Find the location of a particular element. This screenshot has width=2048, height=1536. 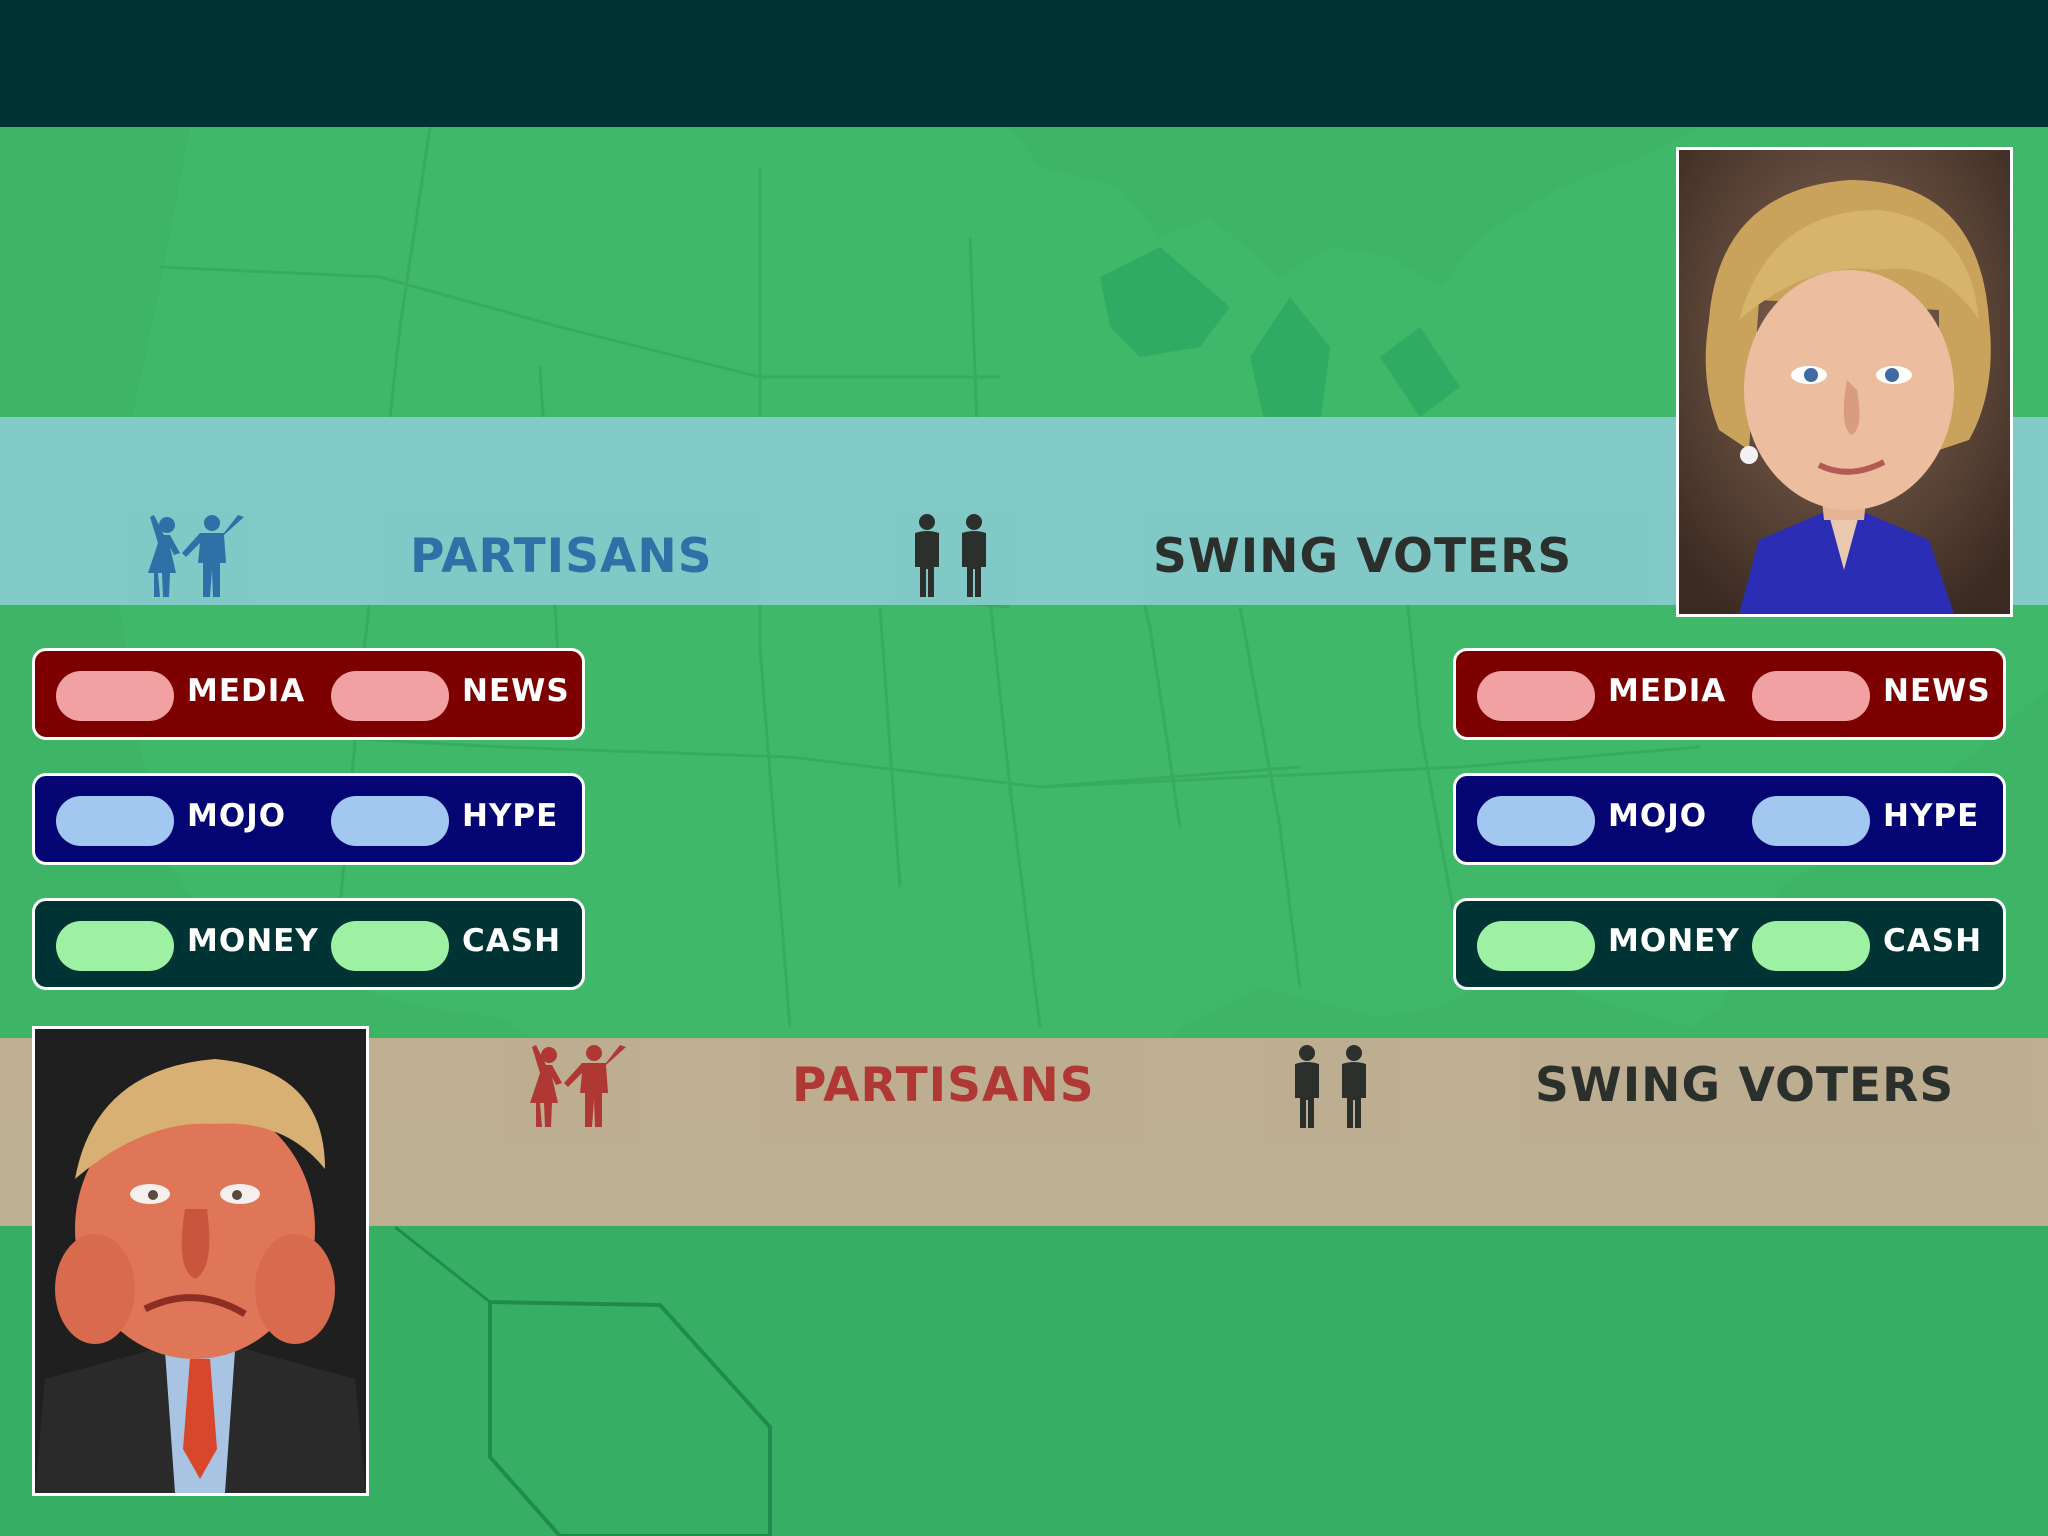

portrait-top-right is located at coordinates (1844, 382).